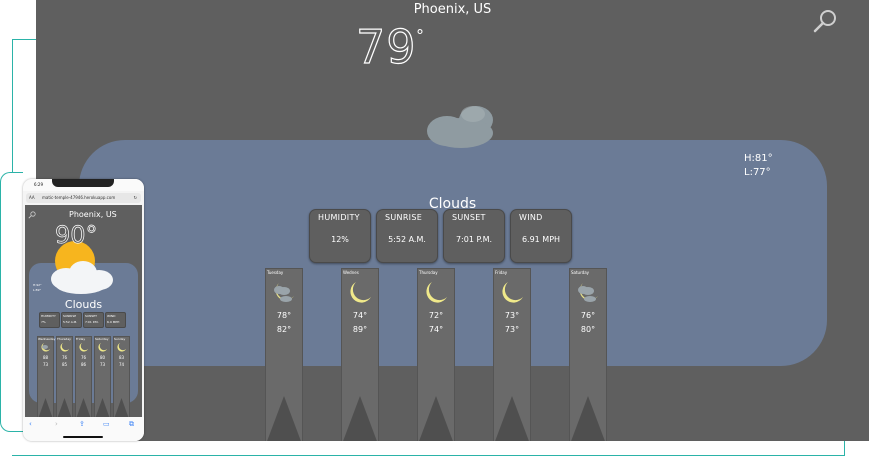 This screenshot has width=869, height=457. Describe the element at coordinates (452, 9) in the screenshot. I see `city-name: Phoenix, US` at that location.